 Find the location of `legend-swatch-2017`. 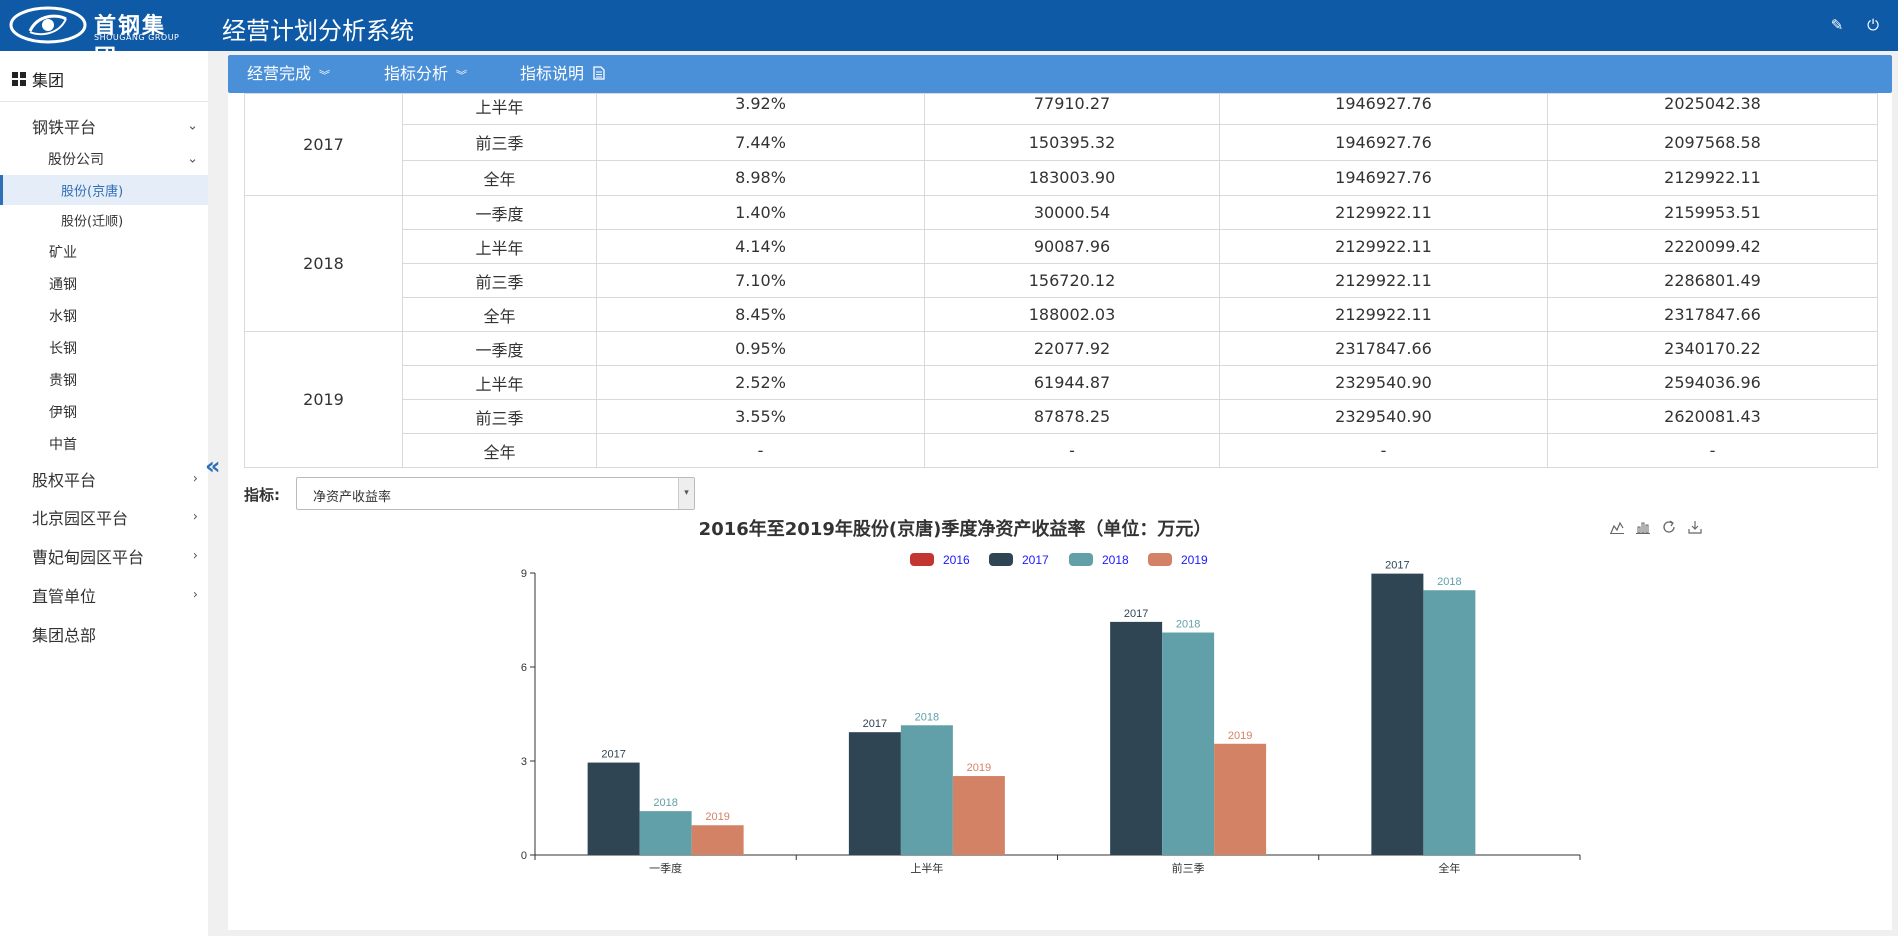

legend-swatch-2017 is located at coordinates (1001, 559).